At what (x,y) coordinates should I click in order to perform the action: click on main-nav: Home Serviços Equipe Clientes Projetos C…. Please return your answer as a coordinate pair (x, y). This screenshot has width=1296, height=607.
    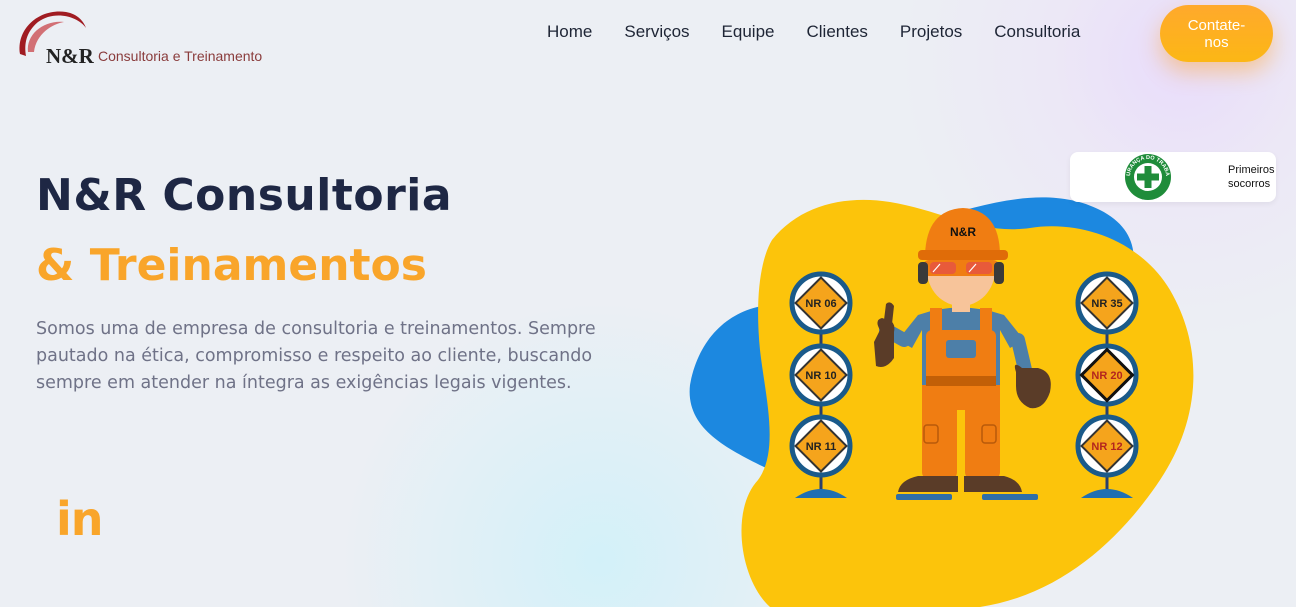
    Looking at the image, I should click on (813, 32).